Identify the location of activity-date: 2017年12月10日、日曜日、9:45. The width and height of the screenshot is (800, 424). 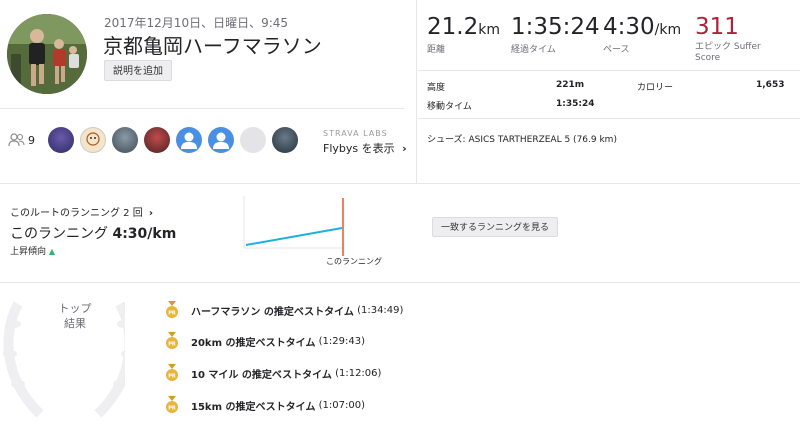
(196, 23).